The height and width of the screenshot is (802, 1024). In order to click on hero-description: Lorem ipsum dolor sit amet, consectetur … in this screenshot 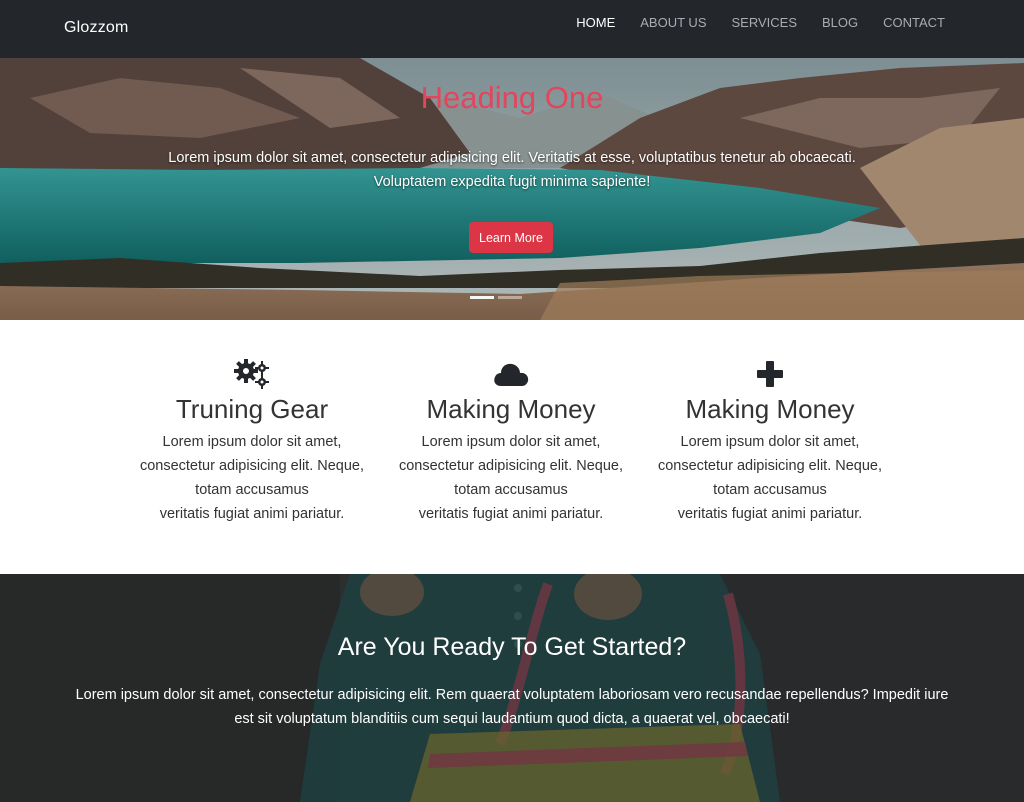, I will do `click(512, 170)`.